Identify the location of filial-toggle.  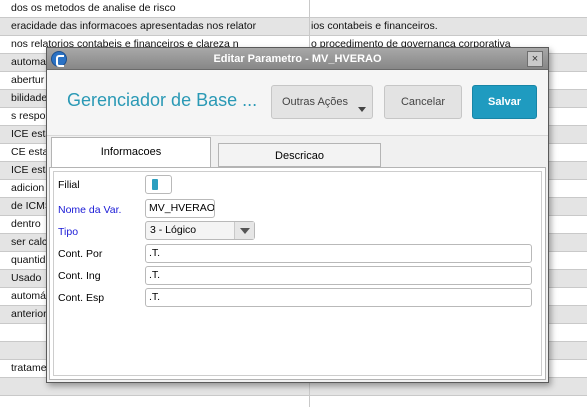
(158, 184).